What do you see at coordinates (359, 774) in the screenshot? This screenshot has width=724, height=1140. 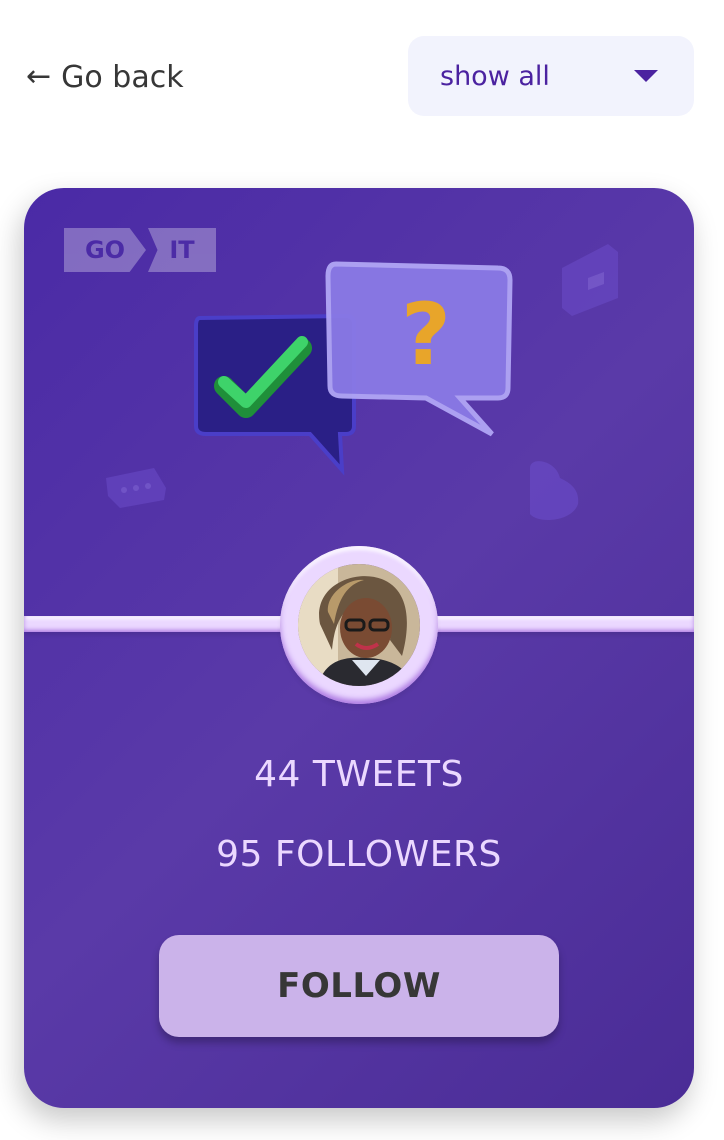 I see `tweets-count: 44 TWEETS` at bounding box center [359, 774].